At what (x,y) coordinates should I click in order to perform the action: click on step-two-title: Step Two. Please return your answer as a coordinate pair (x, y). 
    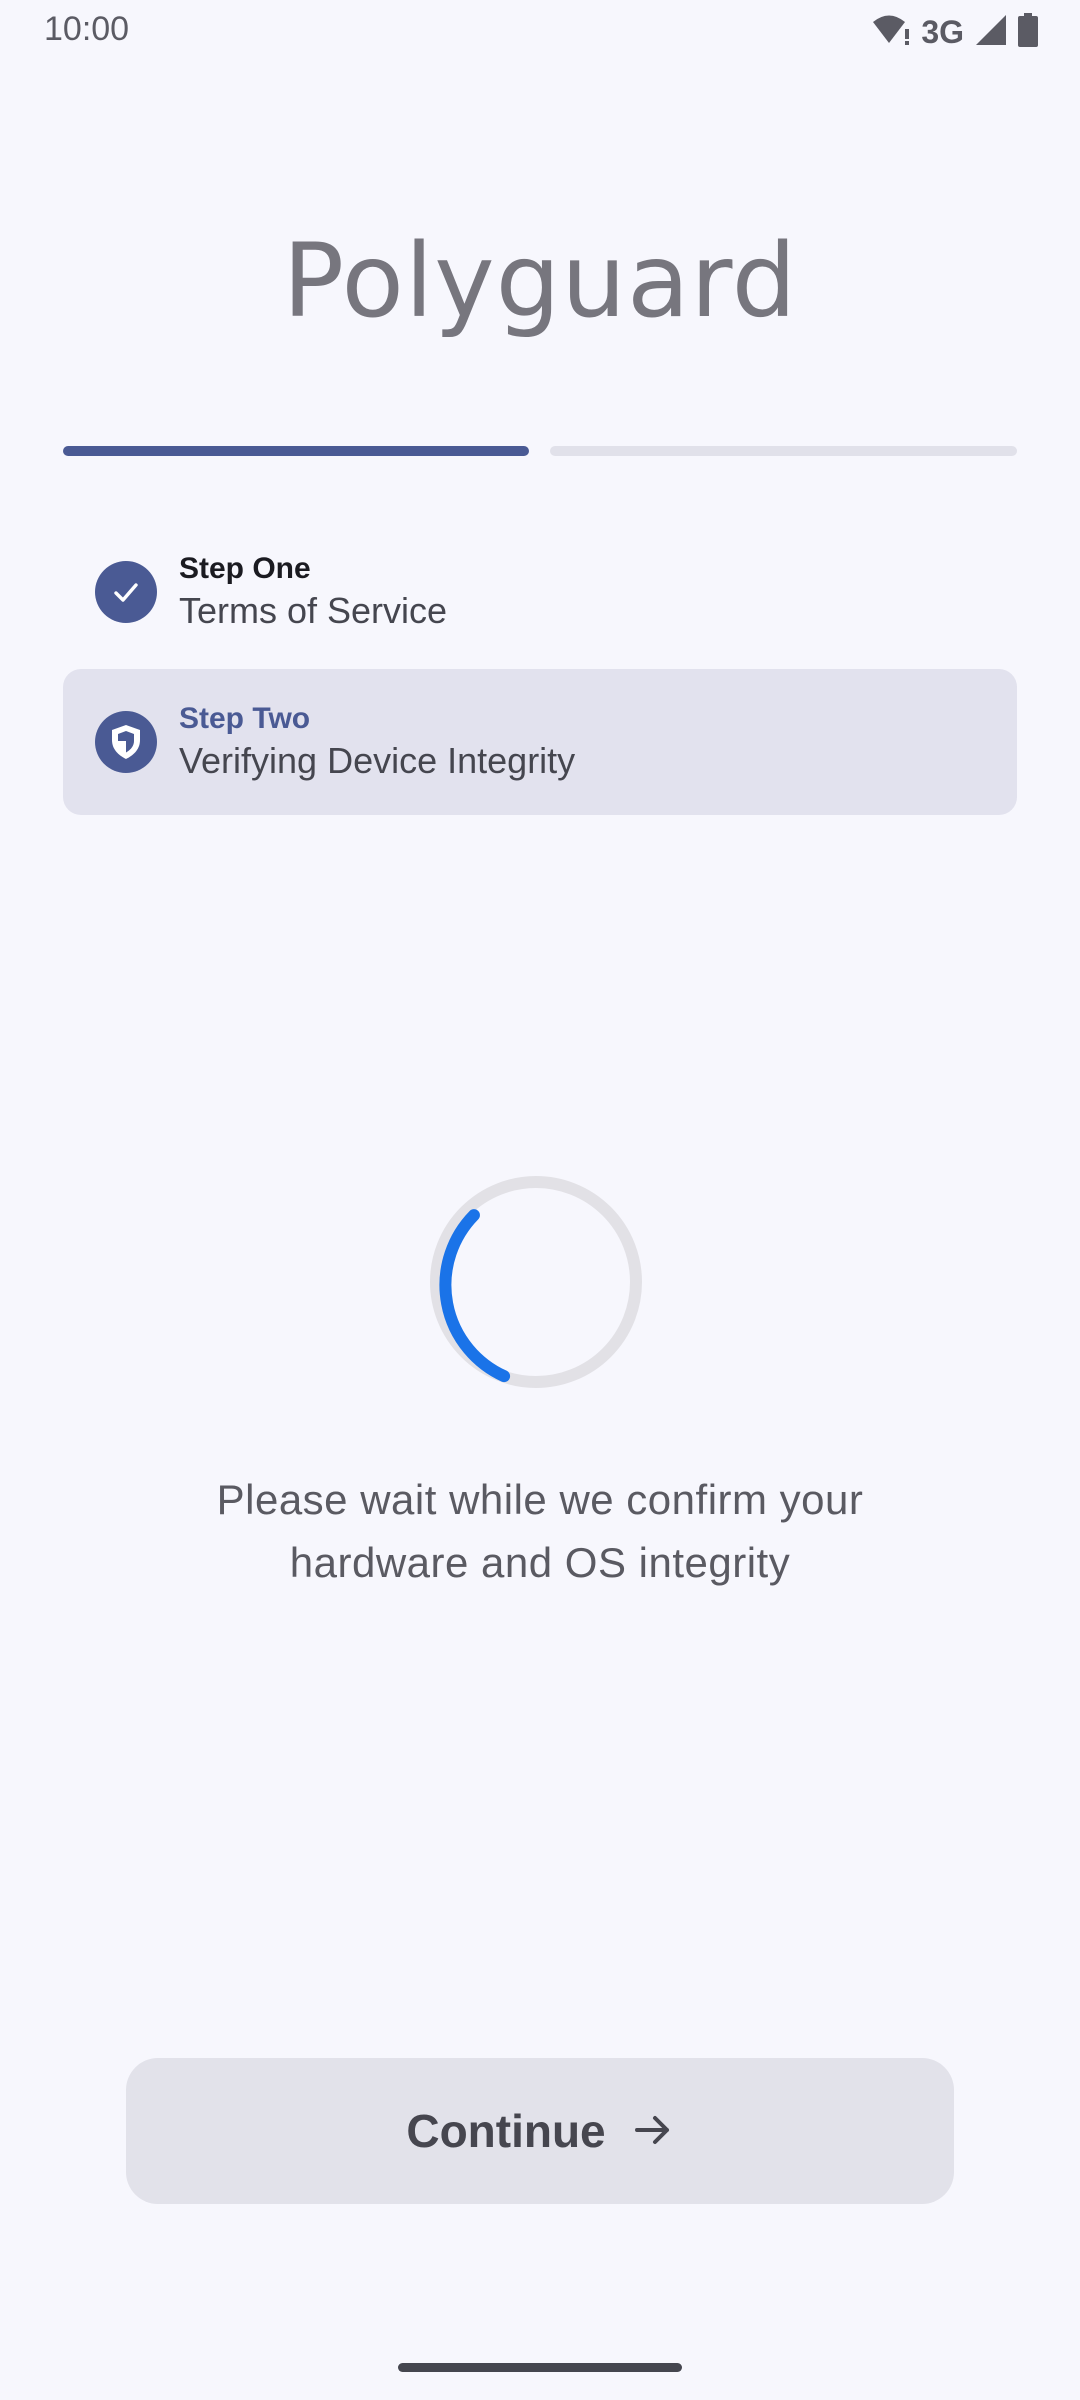
    Looking at the image, I should click on (245, 718).